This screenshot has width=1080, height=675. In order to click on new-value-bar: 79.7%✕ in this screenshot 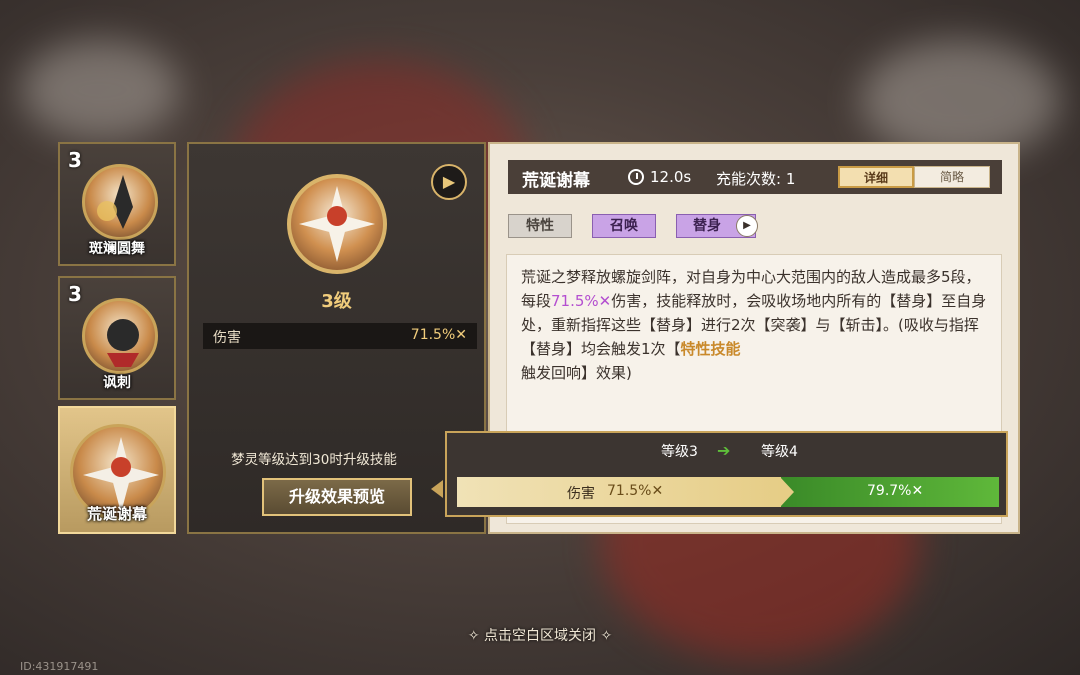, I will do `click(889, 492)`.